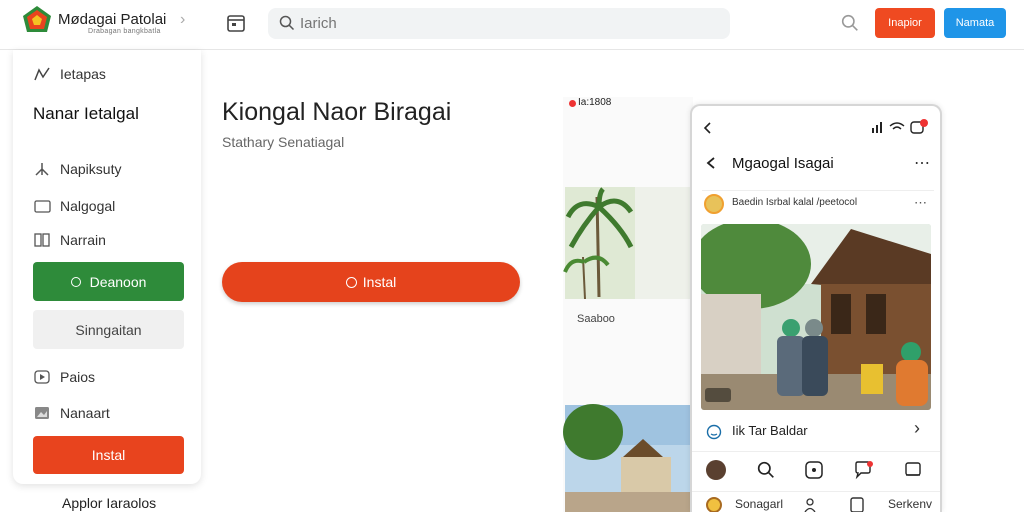 The width and height of the screenshot is (1024, 512). Describe the element at coordinates (88, 206) in the screenshot. I see `sidebar-item-label: Nalgogal` at that location.